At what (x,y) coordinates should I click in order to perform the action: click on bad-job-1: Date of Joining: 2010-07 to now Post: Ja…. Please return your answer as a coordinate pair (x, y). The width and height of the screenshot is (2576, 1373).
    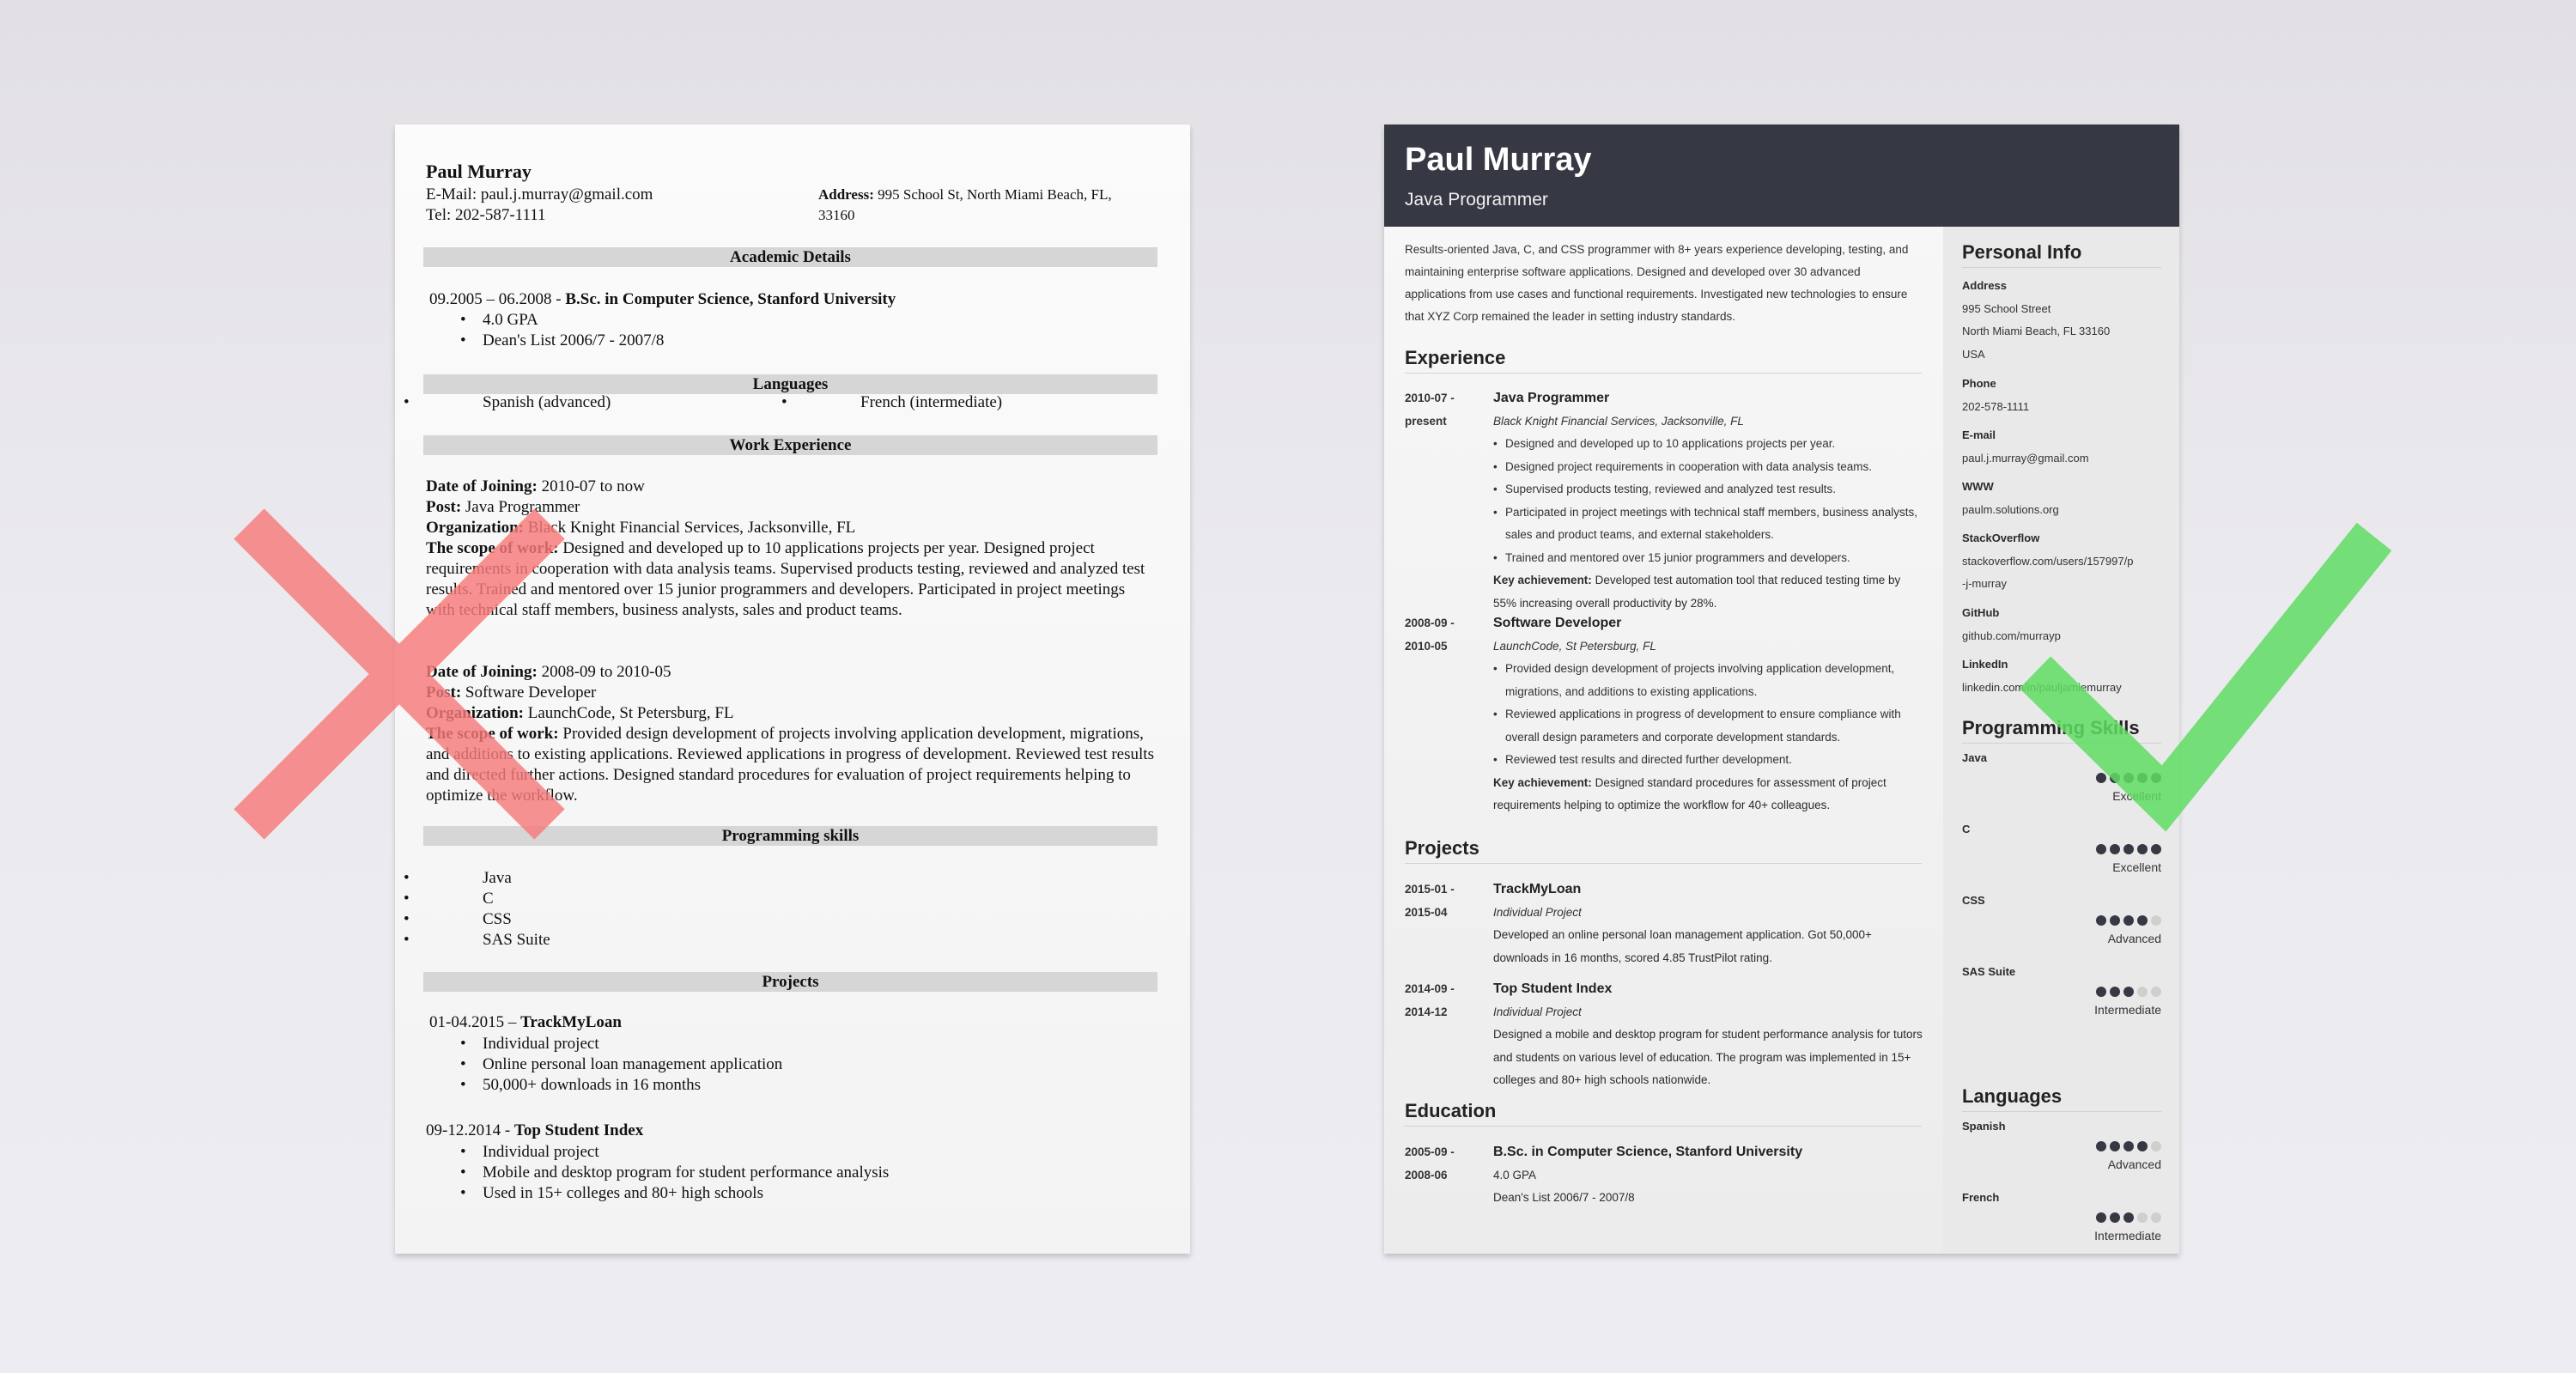
    Looking at the image, I should click on (791, 549).